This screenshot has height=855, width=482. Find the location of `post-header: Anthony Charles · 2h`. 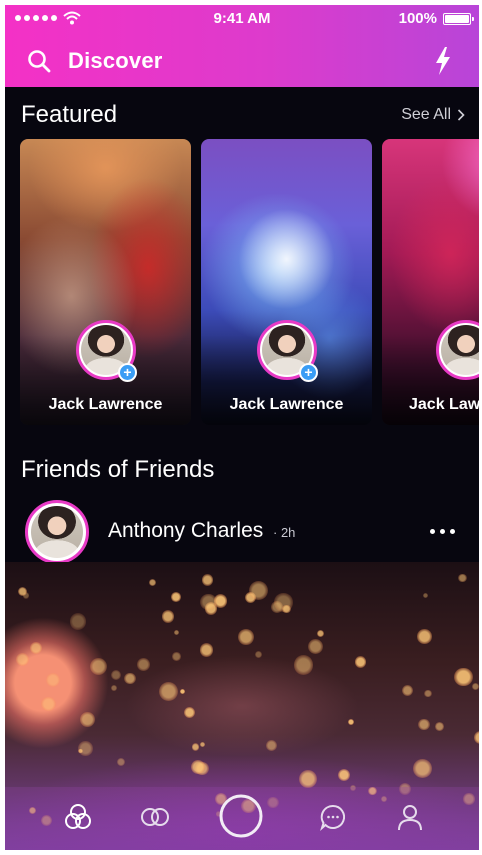

post-header: Anthony Charles · 2h is located at coordinates (242, 531).